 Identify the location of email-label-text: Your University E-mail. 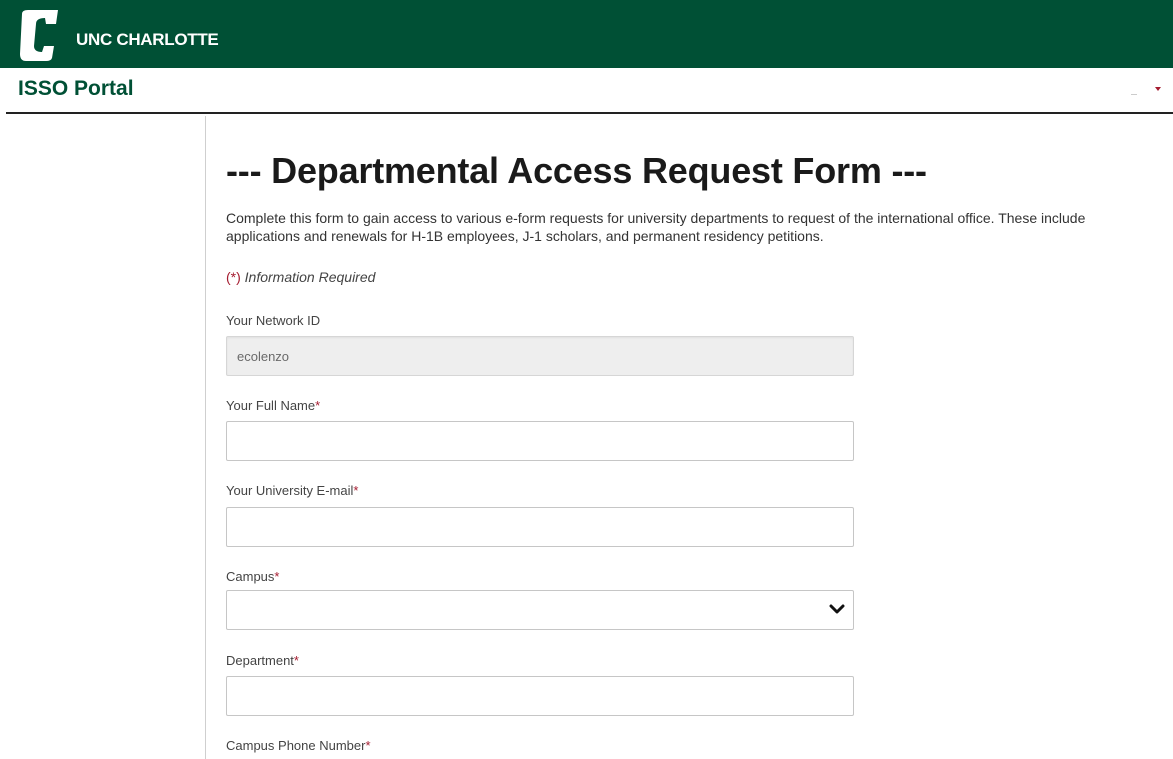
(290, 490).